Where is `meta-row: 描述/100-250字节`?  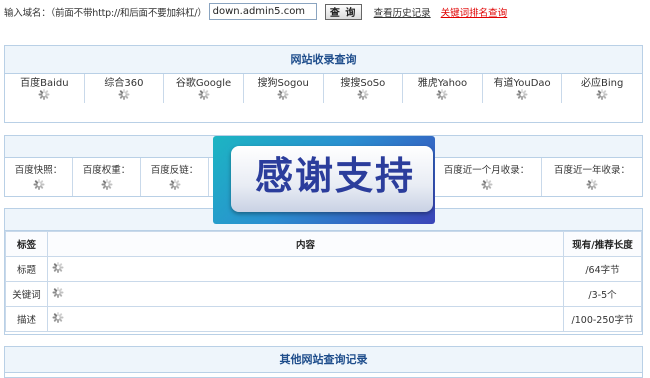 meta-row: 描述/100-250字节 is located at coordinates (323, 319).